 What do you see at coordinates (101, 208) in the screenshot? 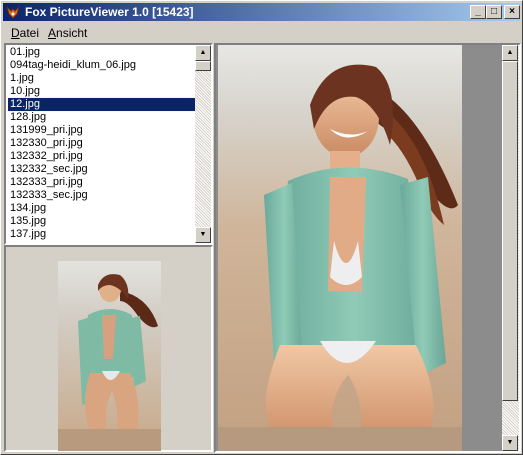
I see `file-list-item: 134.jpg` at bounding box center [101, 208].